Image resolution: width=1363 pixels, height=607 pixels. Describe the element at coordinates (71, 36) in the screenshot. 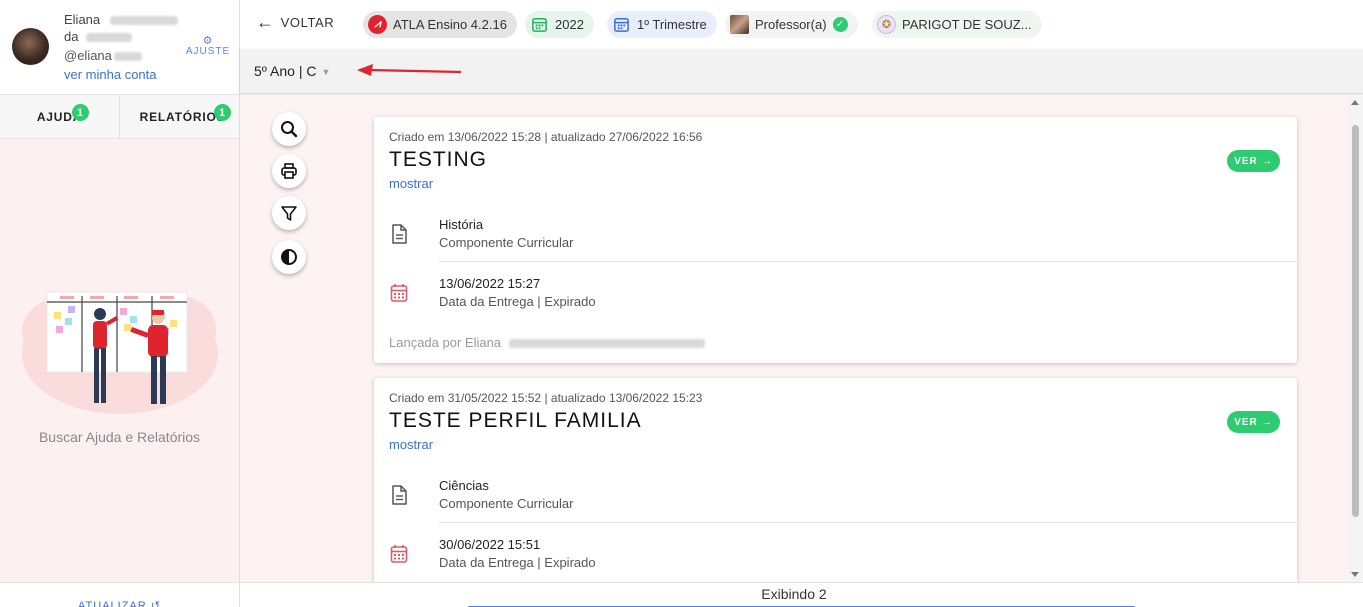

I see `profile-last-name: da` at that location.